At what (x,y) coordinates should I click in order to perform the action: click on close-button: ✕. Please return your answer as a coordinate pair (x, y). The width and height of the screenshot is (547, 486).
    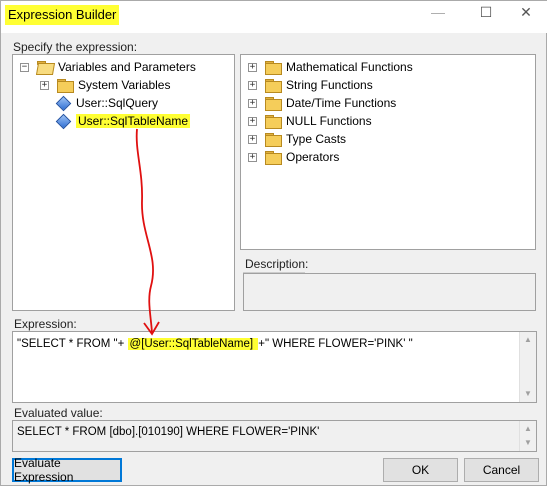
    Looking at the image, I should click on (525, 12).